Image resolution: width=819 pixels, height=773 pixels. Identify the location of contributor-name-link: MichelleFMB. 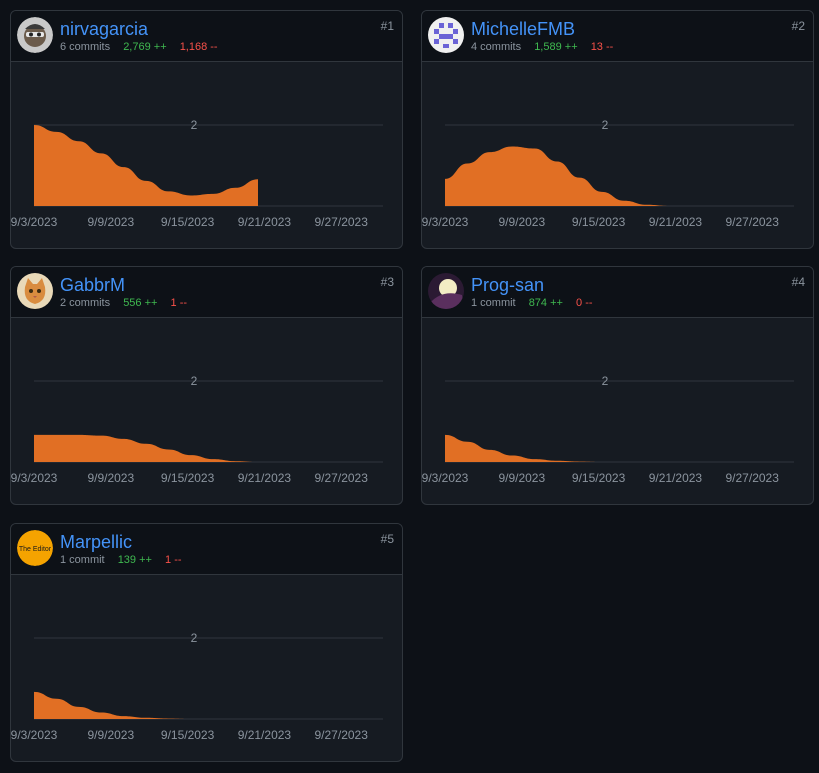
(523, 29).